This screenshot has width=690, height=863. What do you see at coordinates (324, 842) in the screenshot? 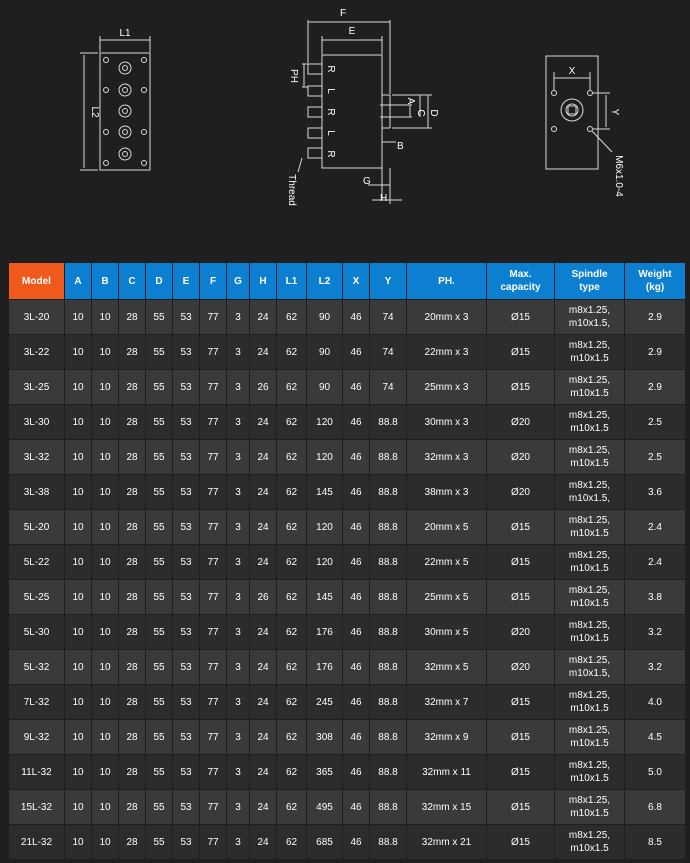
I see `table-cell: 685` at bounding box center [324, 842].